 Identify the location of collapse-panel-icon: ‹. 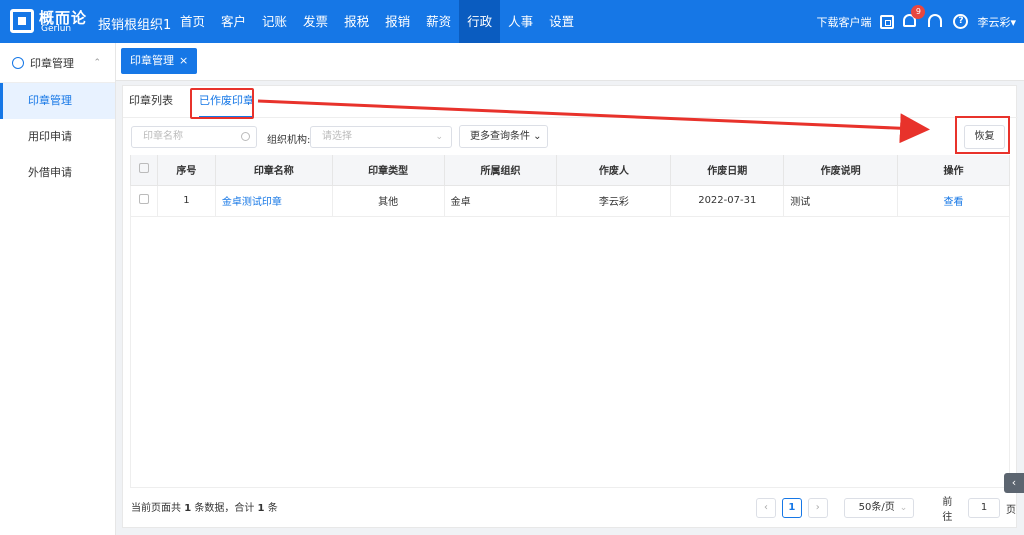
(1014, 483).